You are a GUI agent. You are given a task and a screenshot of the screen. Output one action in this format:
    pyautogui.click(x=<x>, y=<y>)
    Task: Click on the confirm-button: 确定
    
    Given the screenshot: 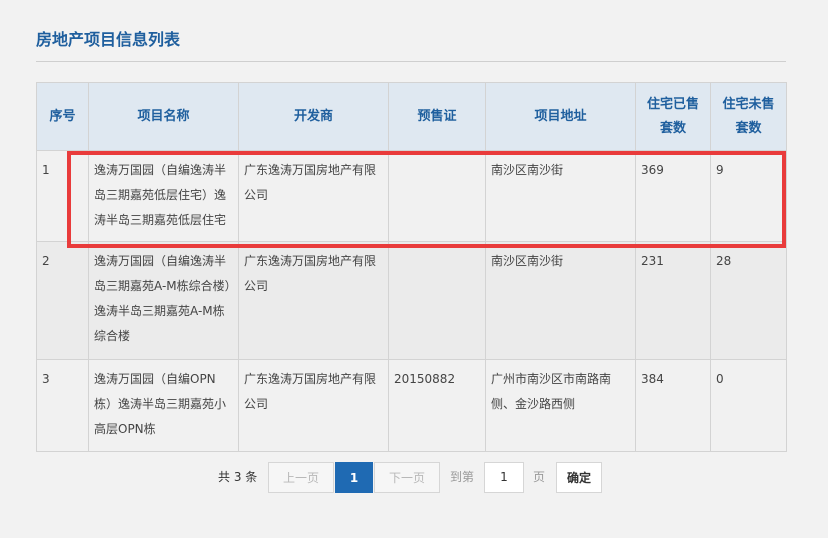 What is the action you would take?
    pyautogui.click(x=579, y=477)
    